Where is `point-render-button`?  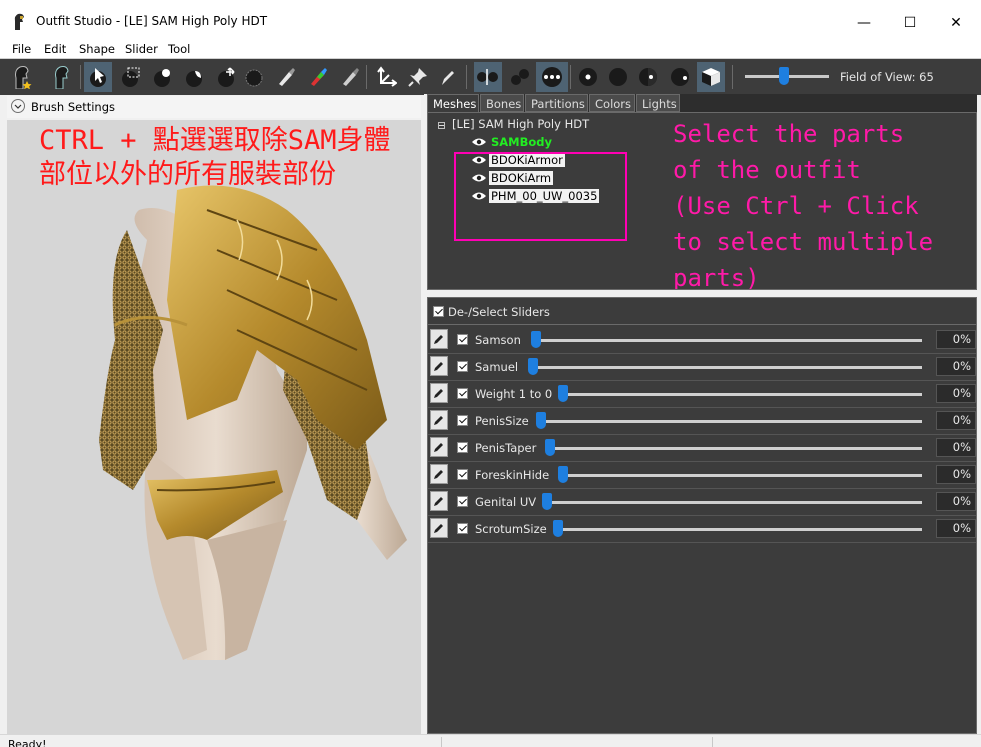 point-render-button is located at coordinates (588, 77).